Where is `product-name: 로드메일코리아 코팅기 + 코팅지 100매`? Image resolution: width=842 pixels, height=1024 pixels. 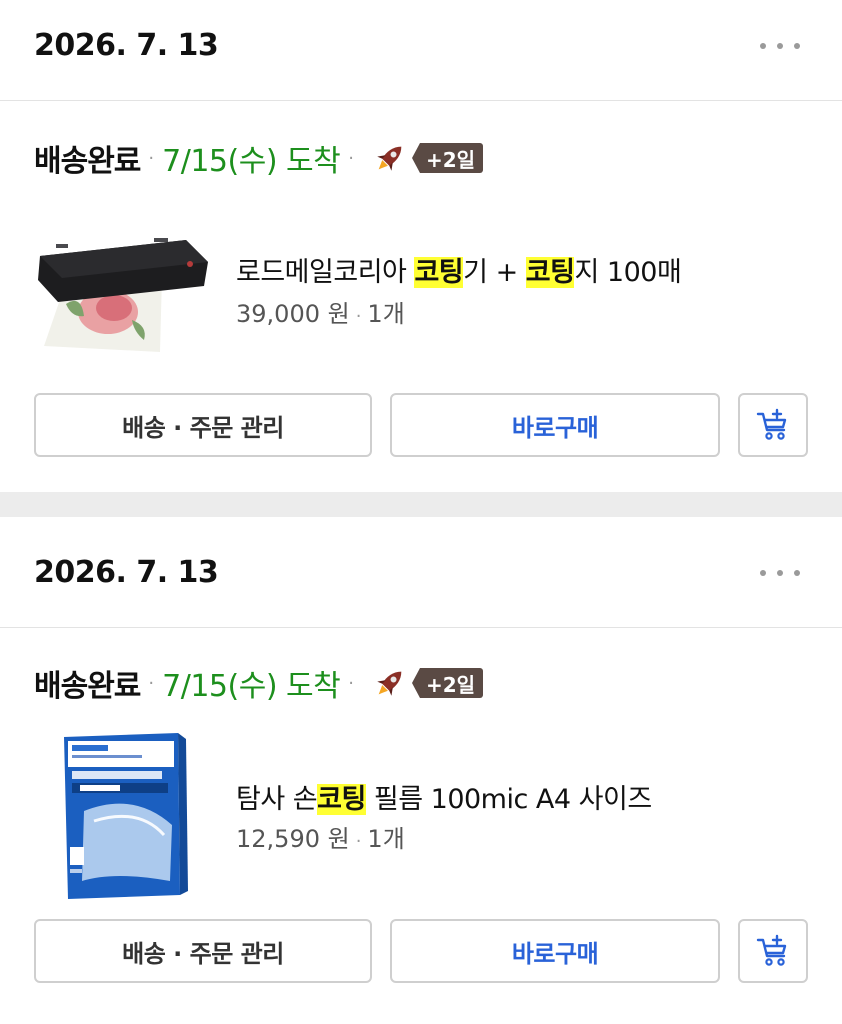 product-name: 로드메일코리아 코팅기 + 코팅지 100매 is located at coordinates (459, 269).